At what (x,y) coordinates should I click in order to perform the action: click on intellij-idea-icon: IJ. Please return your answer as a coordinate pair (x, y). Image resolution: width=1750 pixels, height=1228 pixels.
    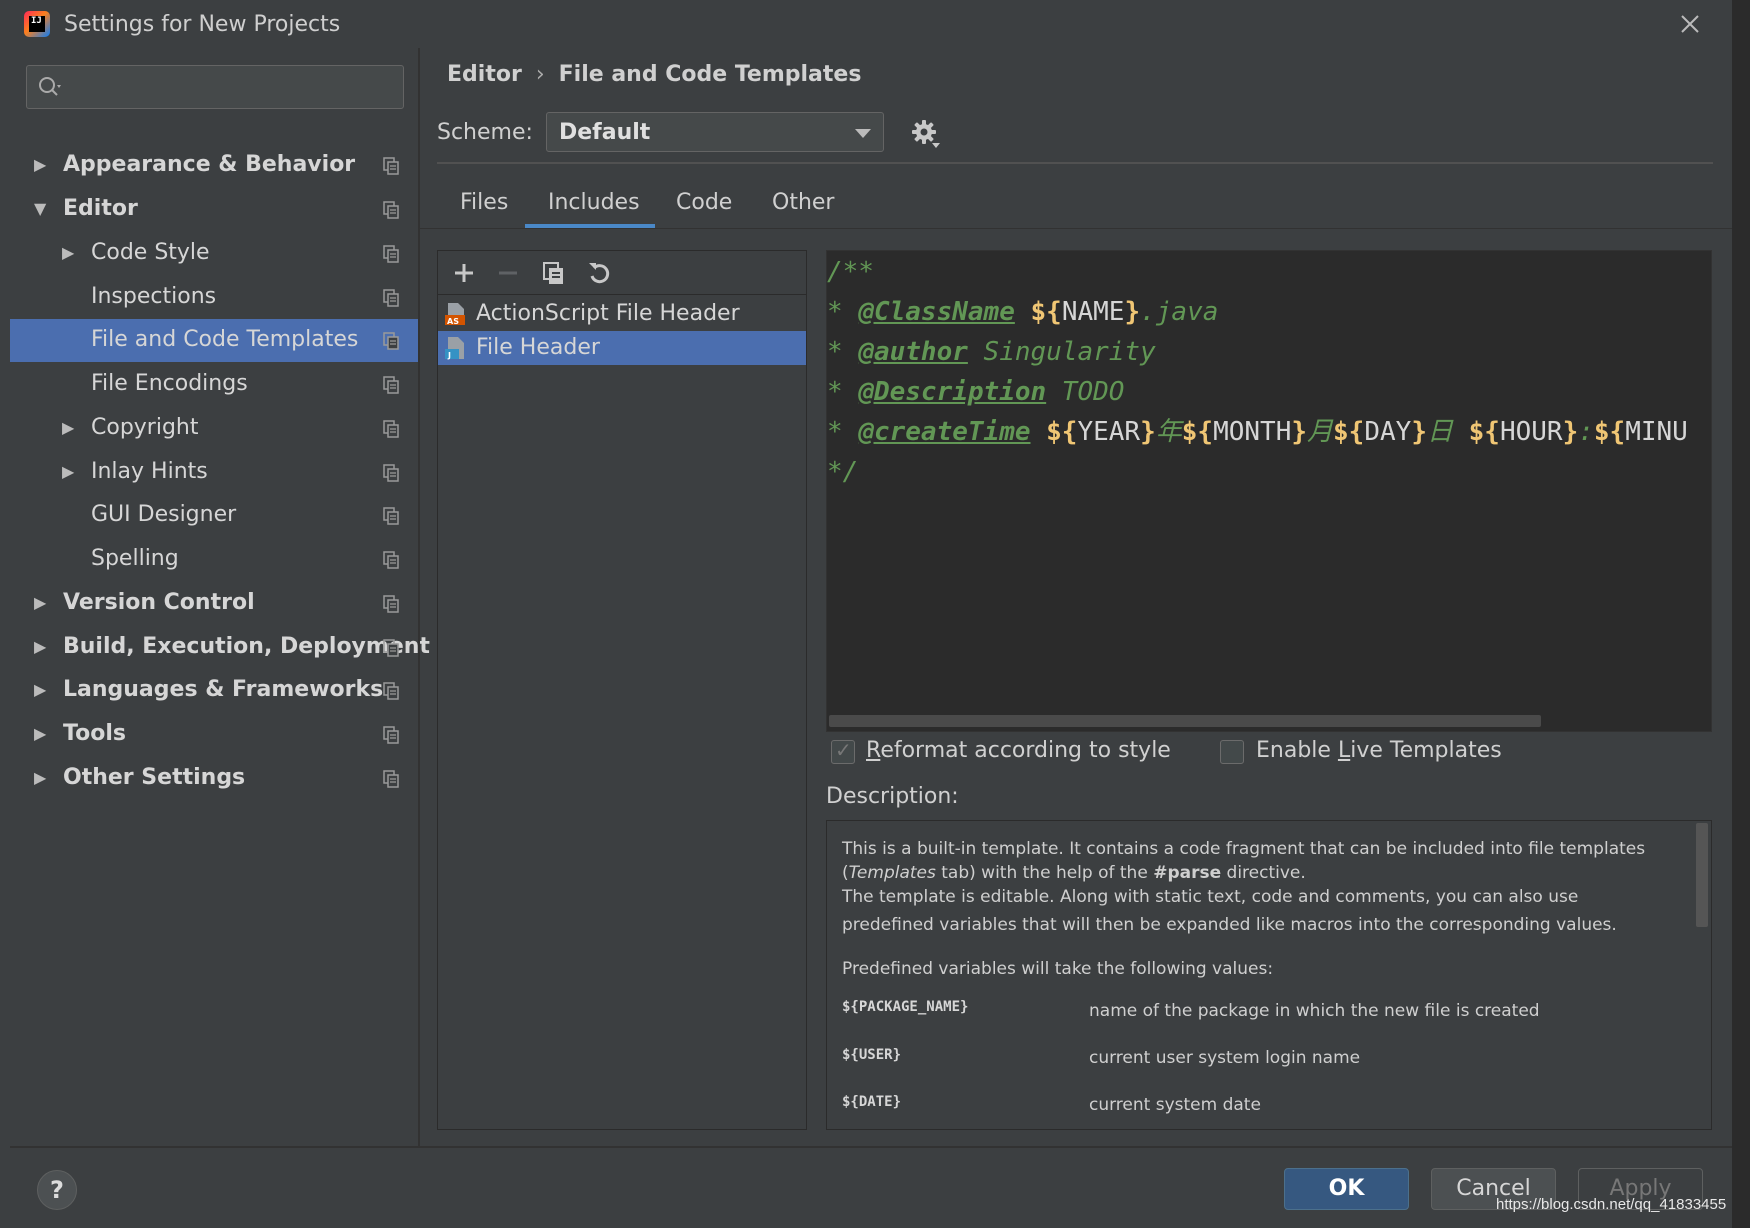
    Looking at the image, I should click on (37, 24).